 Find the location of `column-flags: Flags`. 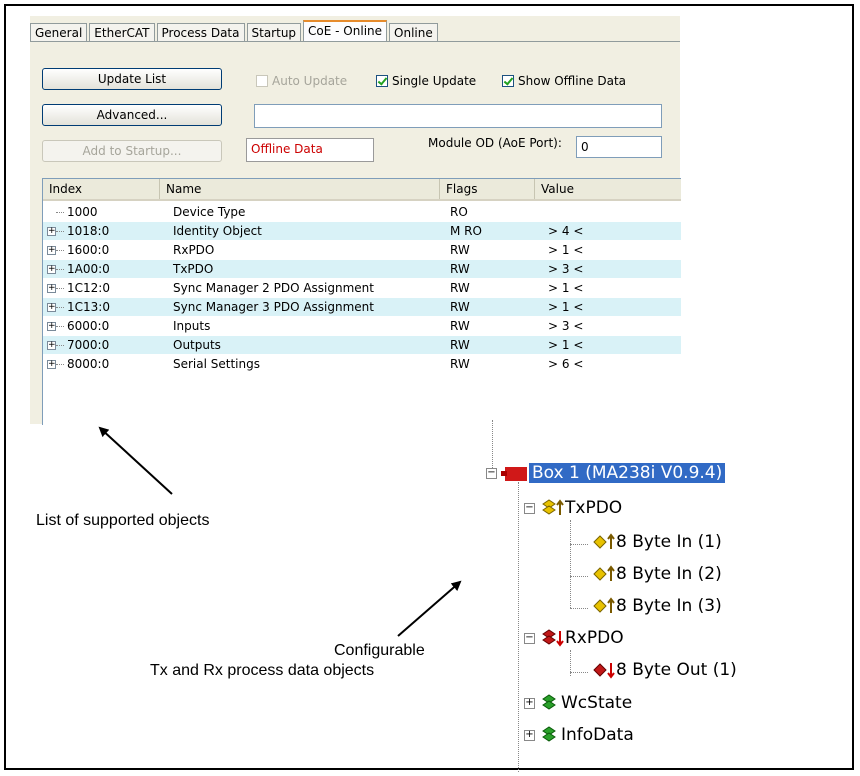

column-flags: Flags is located at coordinates (487, 189).